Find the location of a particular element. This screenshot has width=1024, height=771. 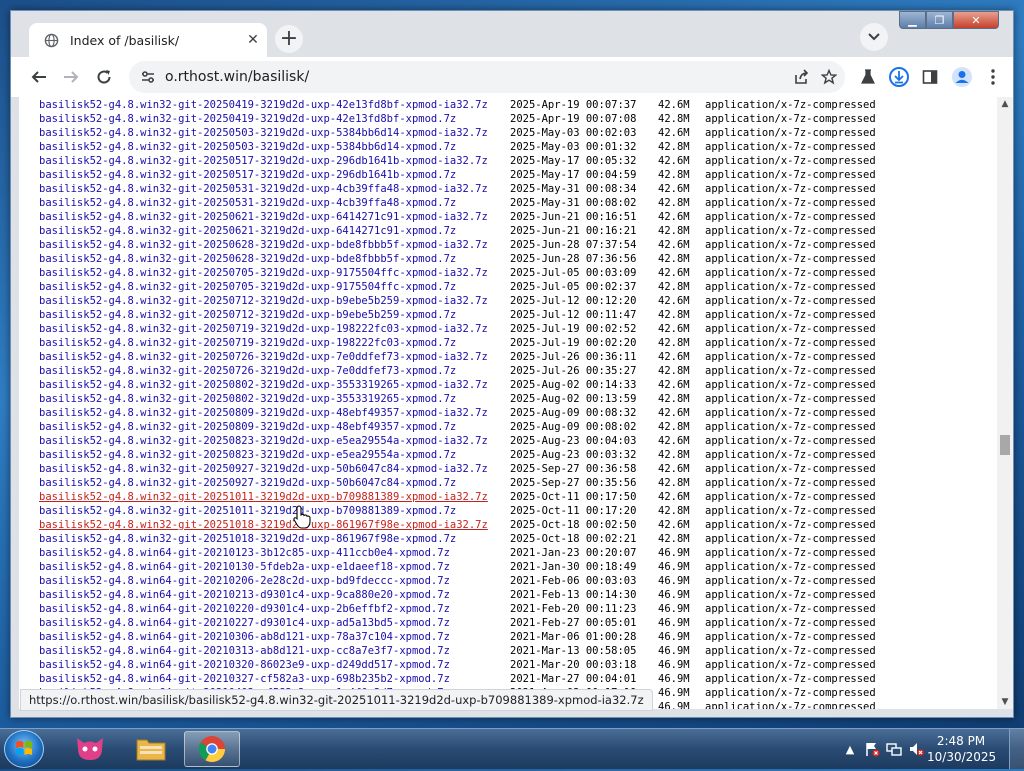

show-hidden-icons-icon: ▲ is located at coordinates (850, 749).